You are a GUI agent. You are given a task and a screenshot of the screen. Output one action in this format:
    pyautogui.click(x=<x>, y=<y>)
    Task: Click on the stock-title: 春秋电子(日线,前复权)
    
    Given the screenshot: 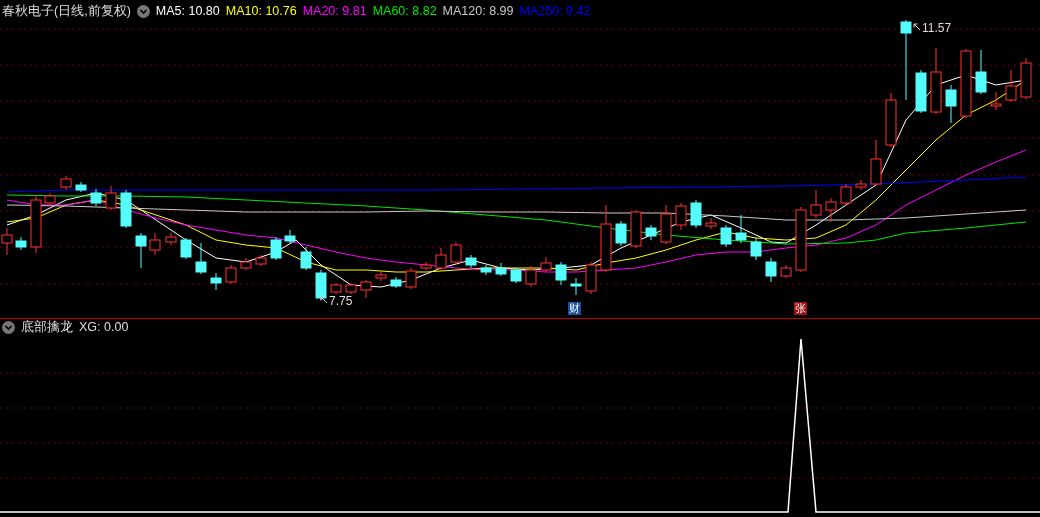 What is the action you would take?
    pyautogui.click(x=66, y=11)
    